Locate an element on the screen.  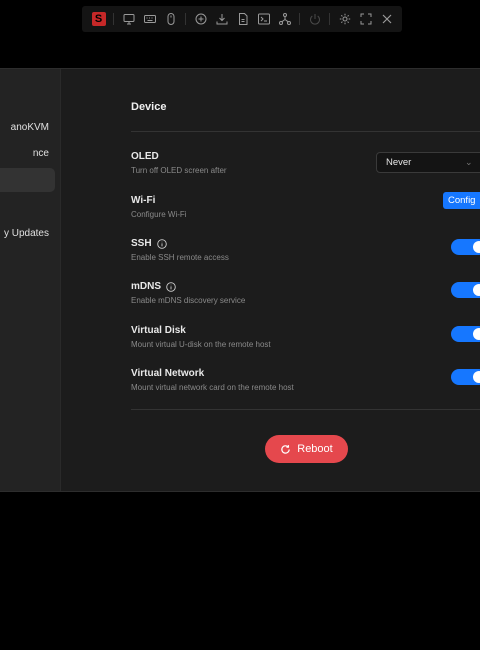
sidebar-item-label: y Updates is located at coordinates (26, 233).